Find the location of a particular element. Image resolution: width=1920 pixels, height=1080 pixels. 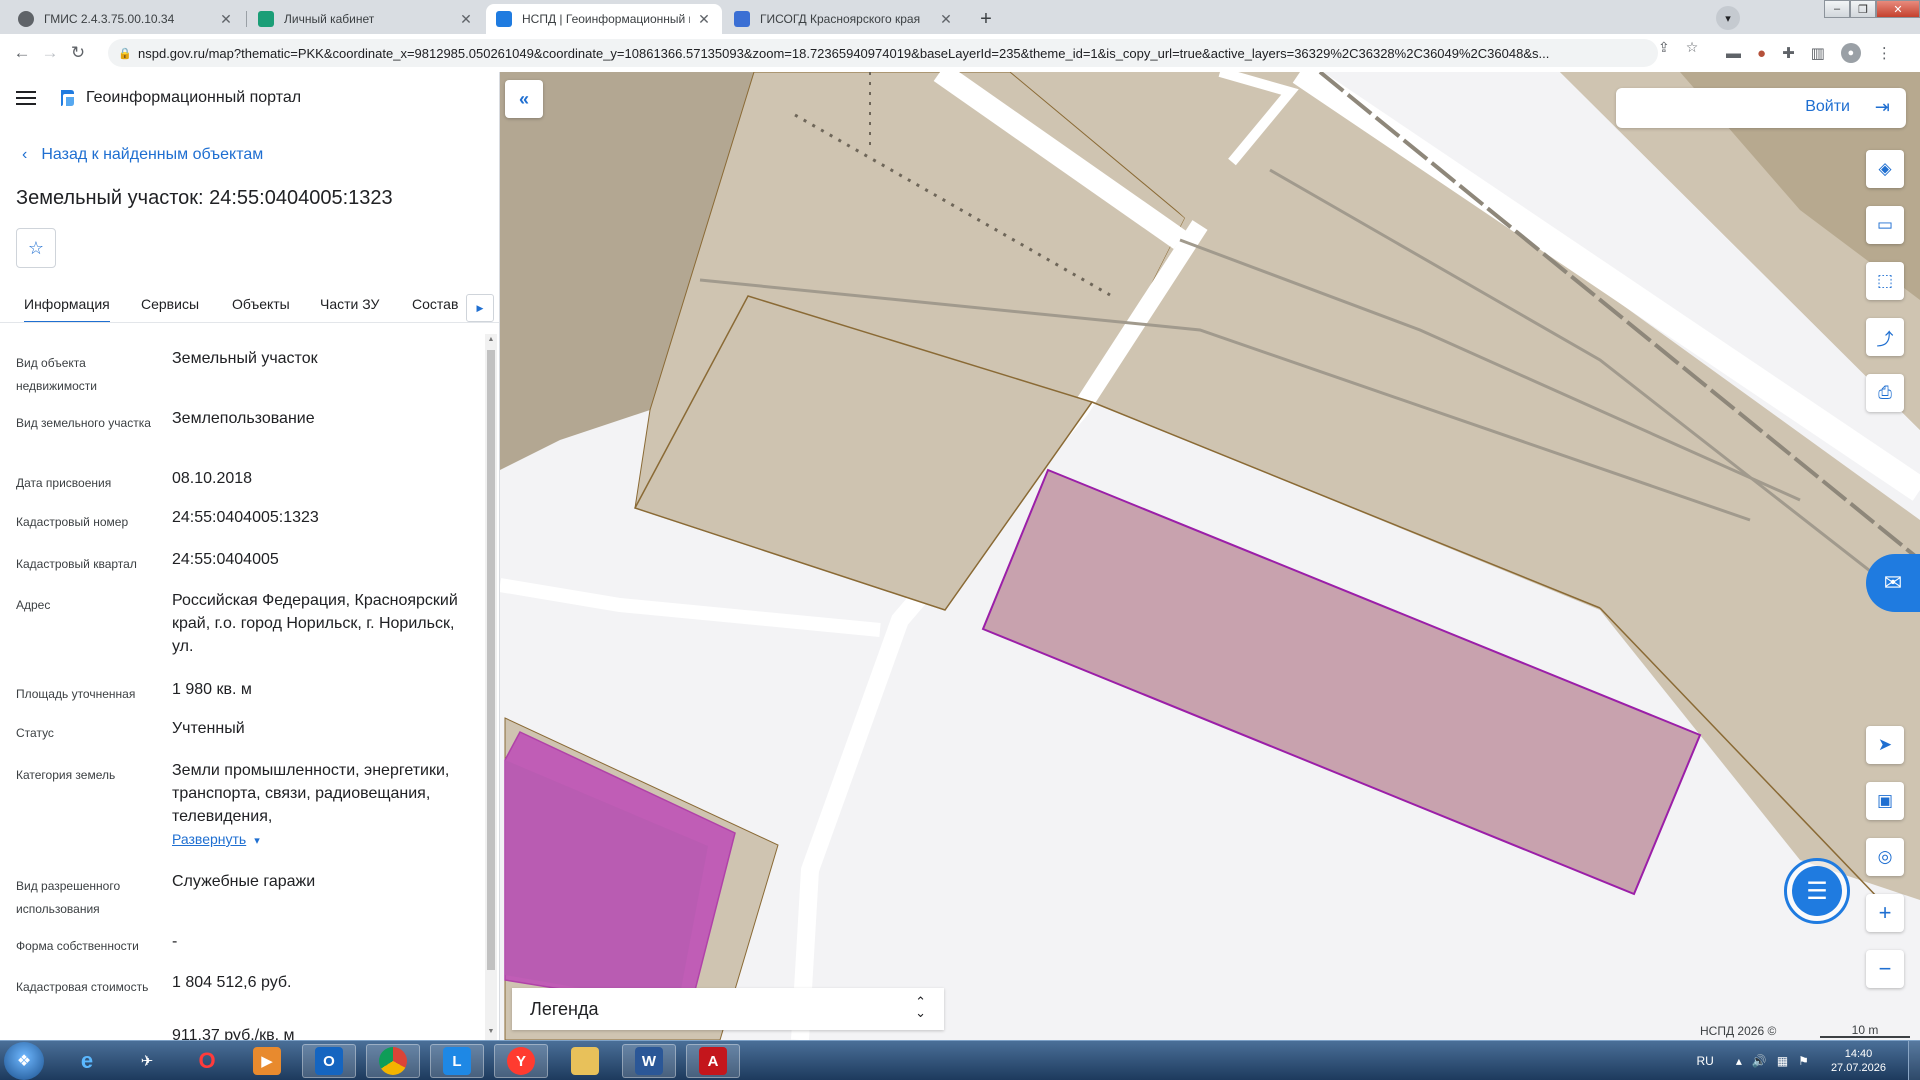

taskbar-acrobat: A is located at coordinates (713, 1061).